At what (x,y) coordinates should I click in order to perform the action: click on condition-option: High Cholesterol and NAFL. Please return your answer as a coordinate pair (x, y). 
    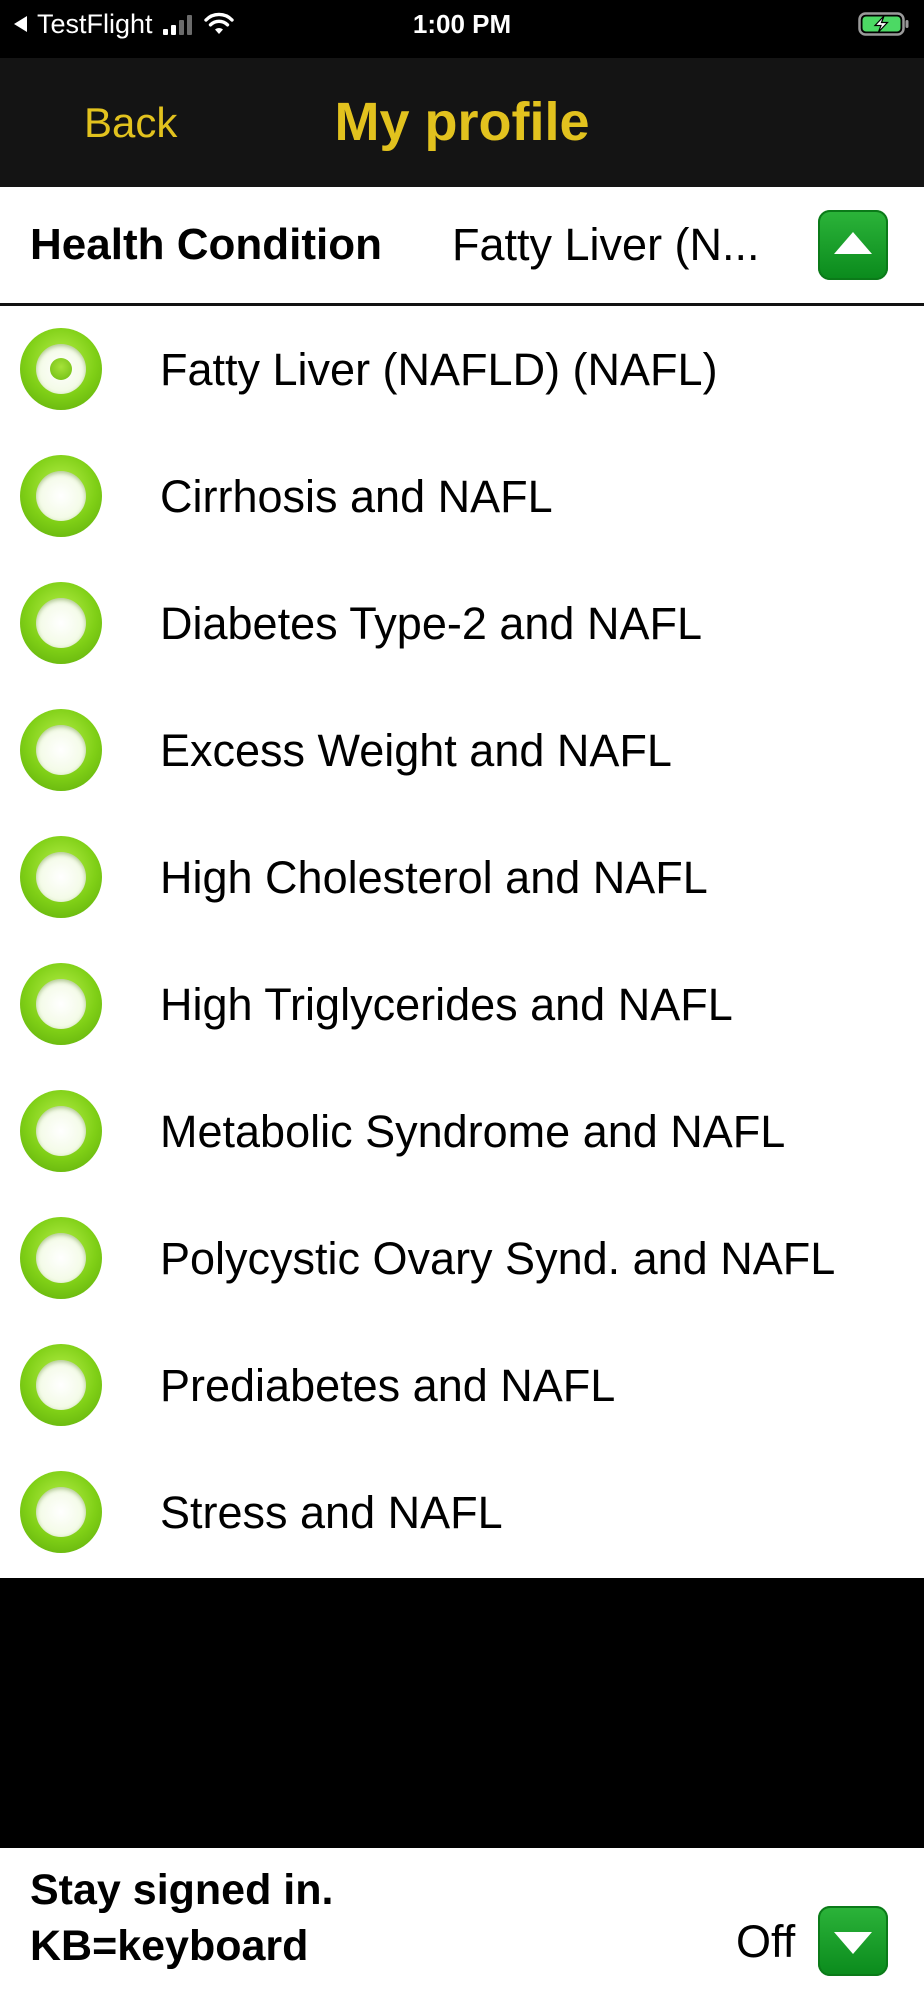
    Looking at the image, I should click on (462, 877).